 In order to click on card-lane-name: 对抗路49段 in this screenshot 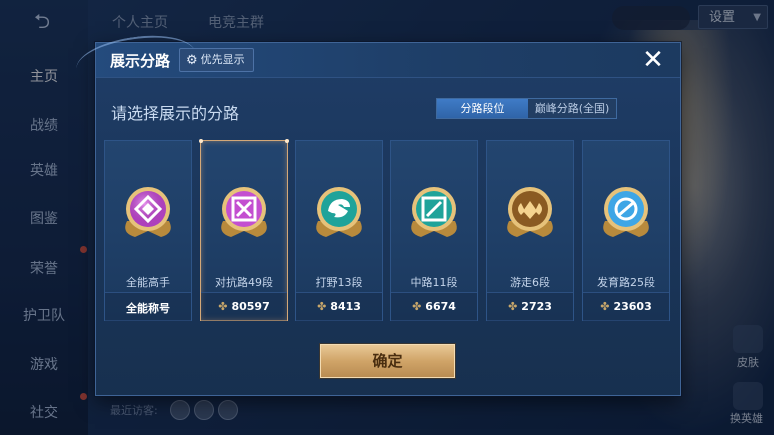, I will do `click(244, 282)`.